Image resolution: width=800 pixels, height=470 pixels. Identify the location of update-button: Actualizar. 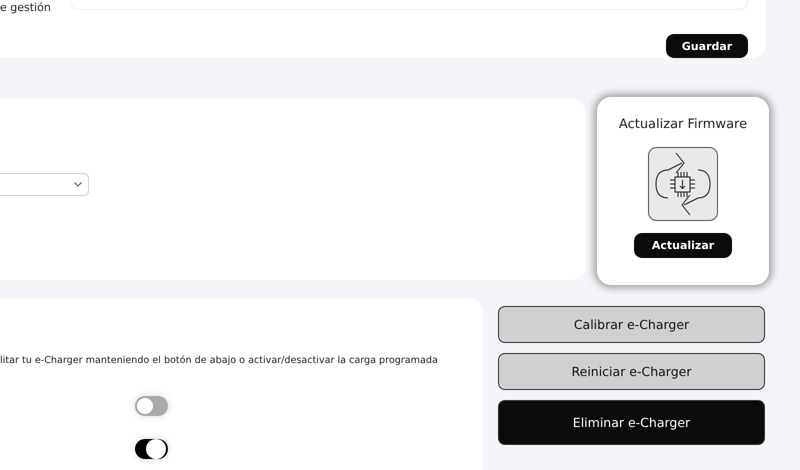
(683, 245).